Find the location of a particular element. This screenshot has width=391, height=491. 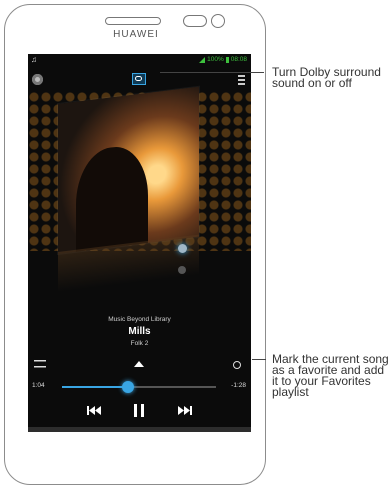

favorite-icon is located at coordinates (237, 365).